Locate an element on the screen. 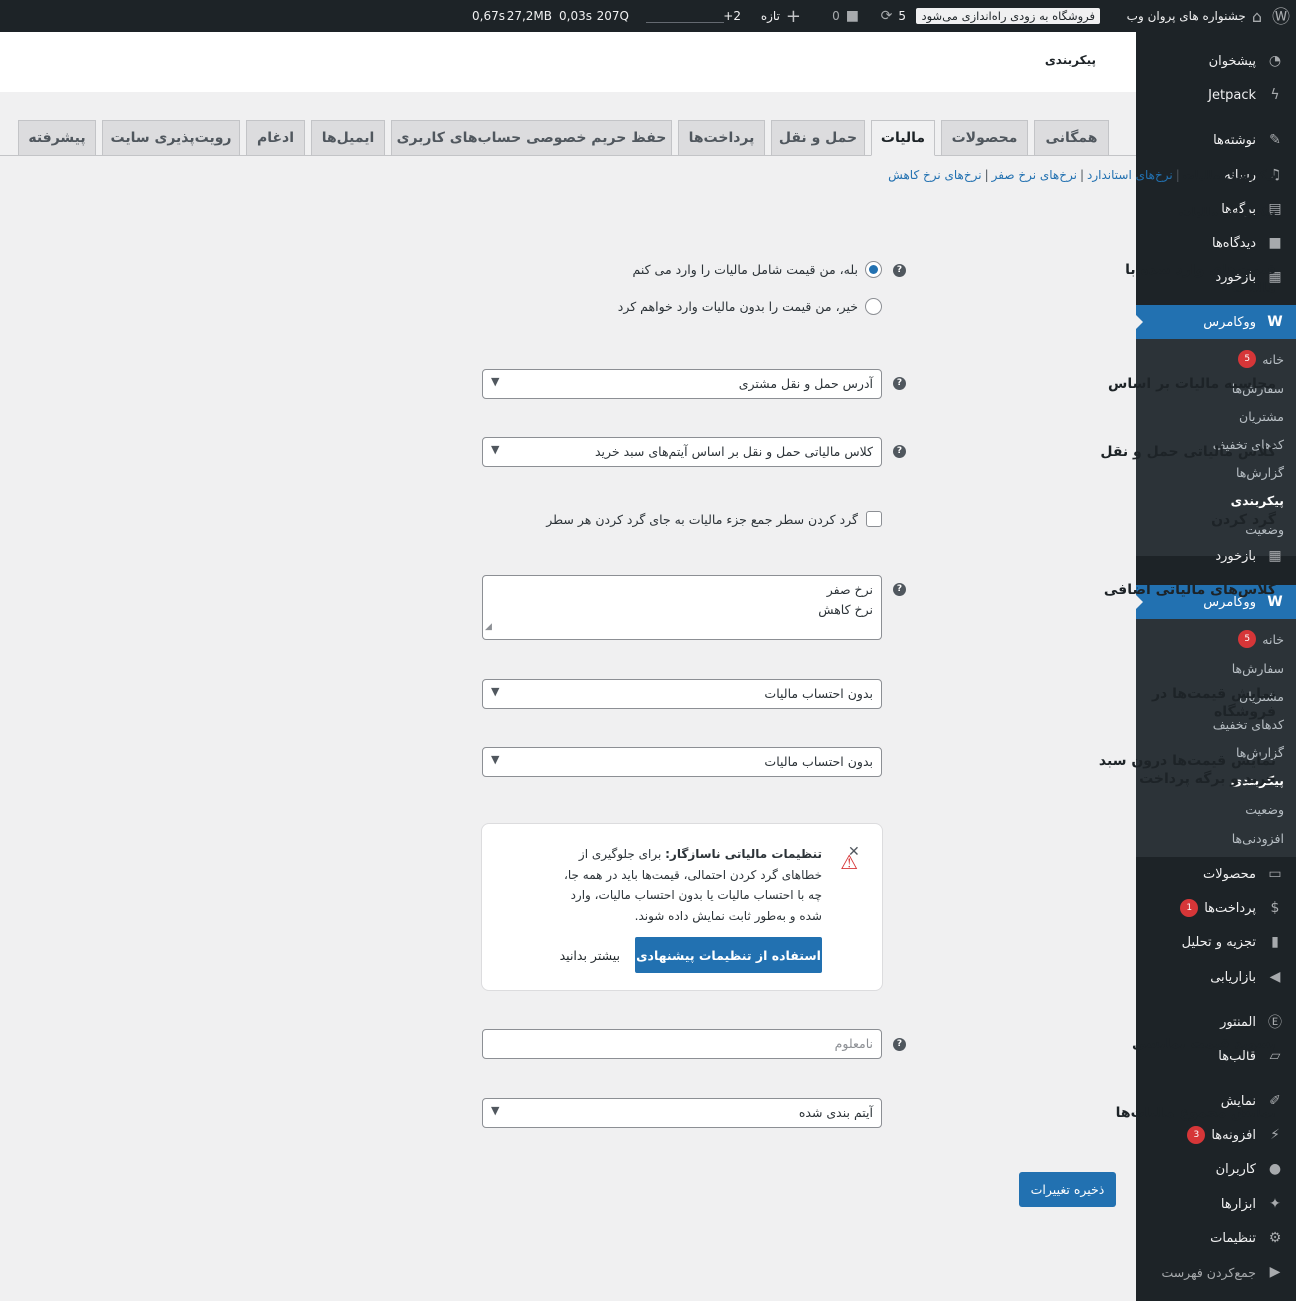 The height and width of the screenshot is (1301, 1296). menu-label: نوشته‌ها is located at coordinates (1234, 140).